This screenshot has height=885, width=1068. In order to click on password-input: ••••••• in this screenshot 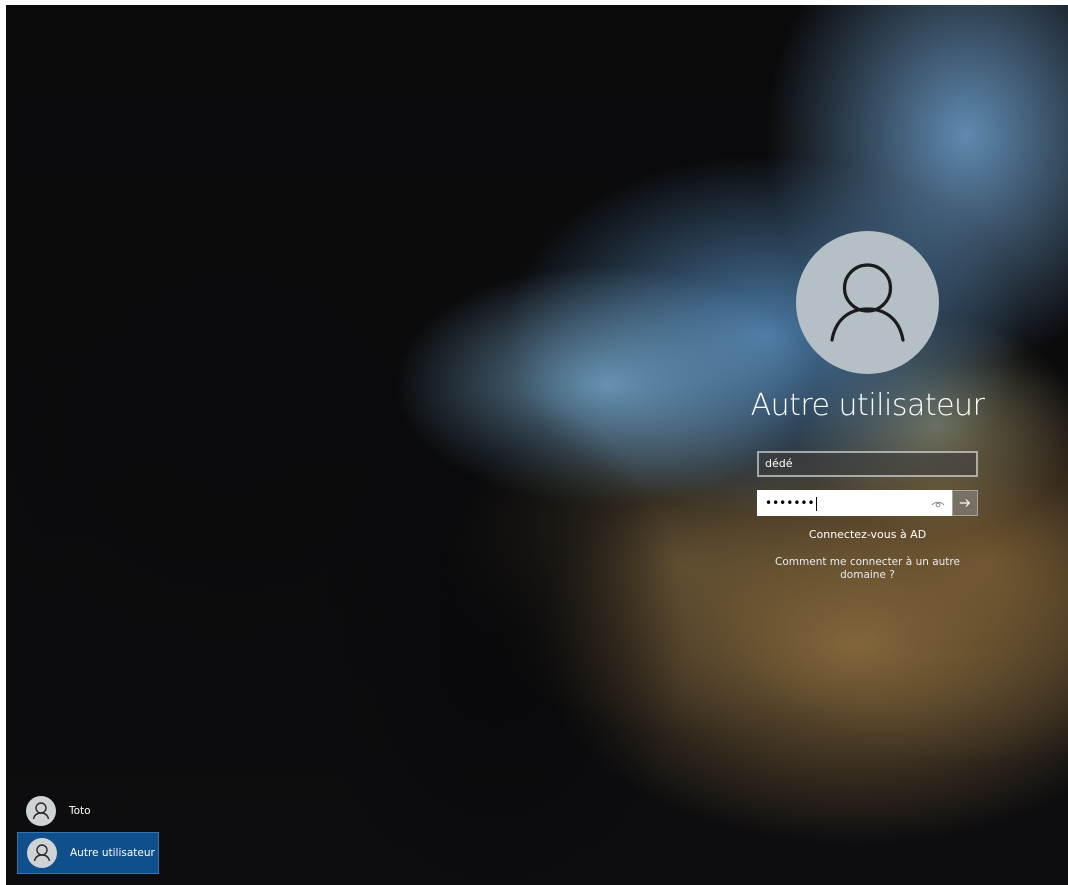, I will do `click(854, 503)`.